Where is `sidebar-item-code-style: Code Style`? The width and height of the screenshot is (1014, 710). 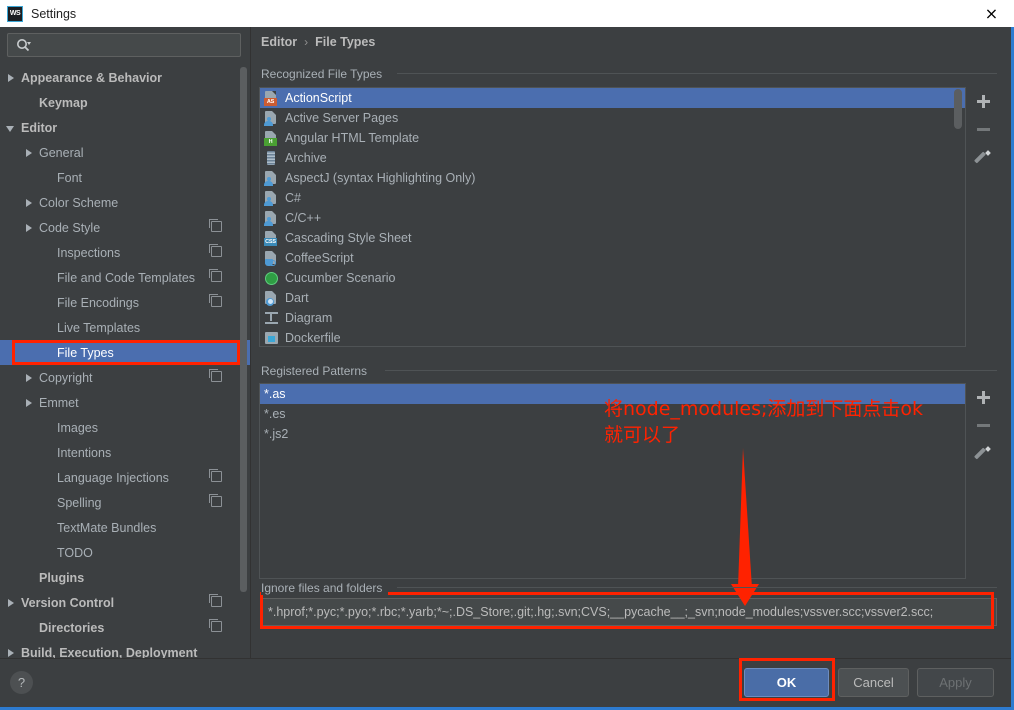
sidebar-item-code-style: Code Style is located at coordinates (125, 227).